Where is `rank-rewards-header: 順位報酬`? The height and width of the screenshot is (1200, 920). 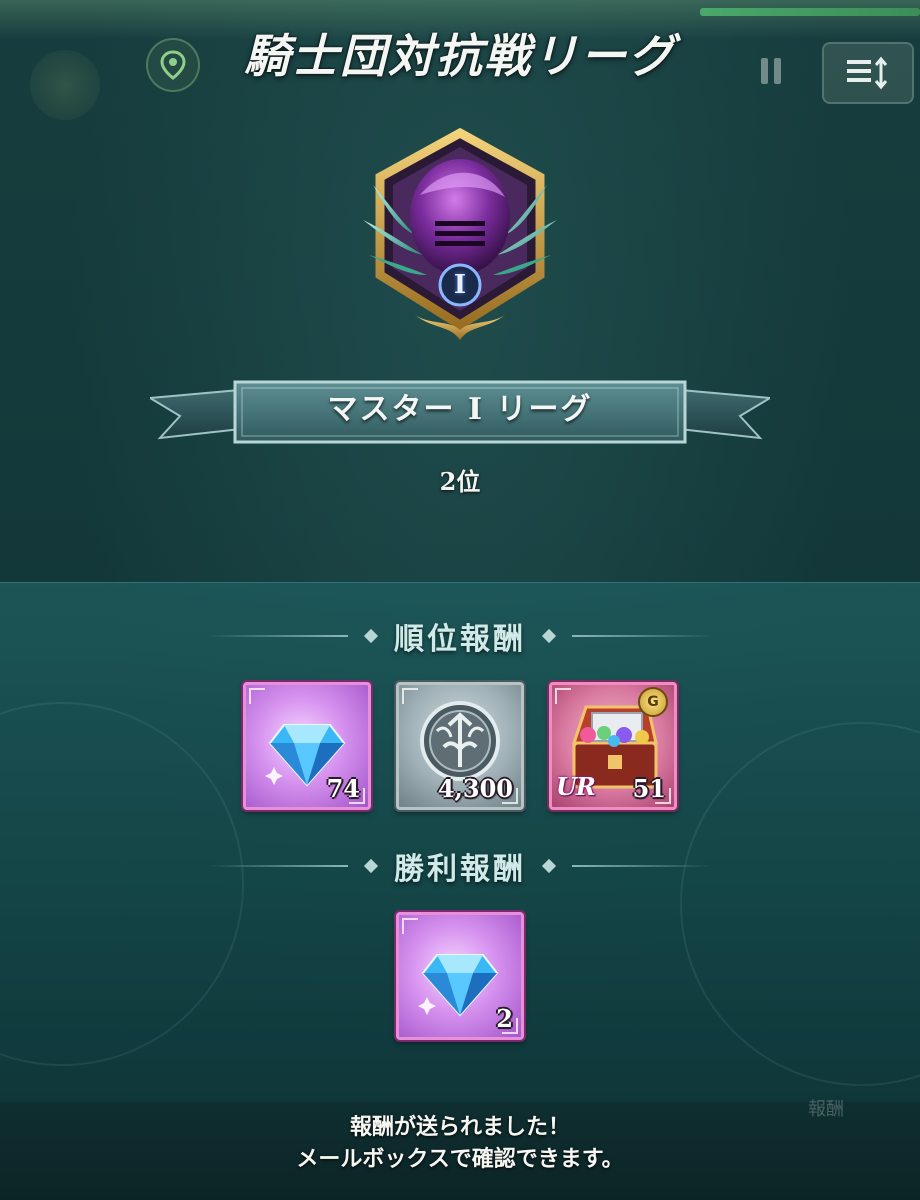
rank-rewards-header: 順位報酬 is located at coordinates (460, 636).